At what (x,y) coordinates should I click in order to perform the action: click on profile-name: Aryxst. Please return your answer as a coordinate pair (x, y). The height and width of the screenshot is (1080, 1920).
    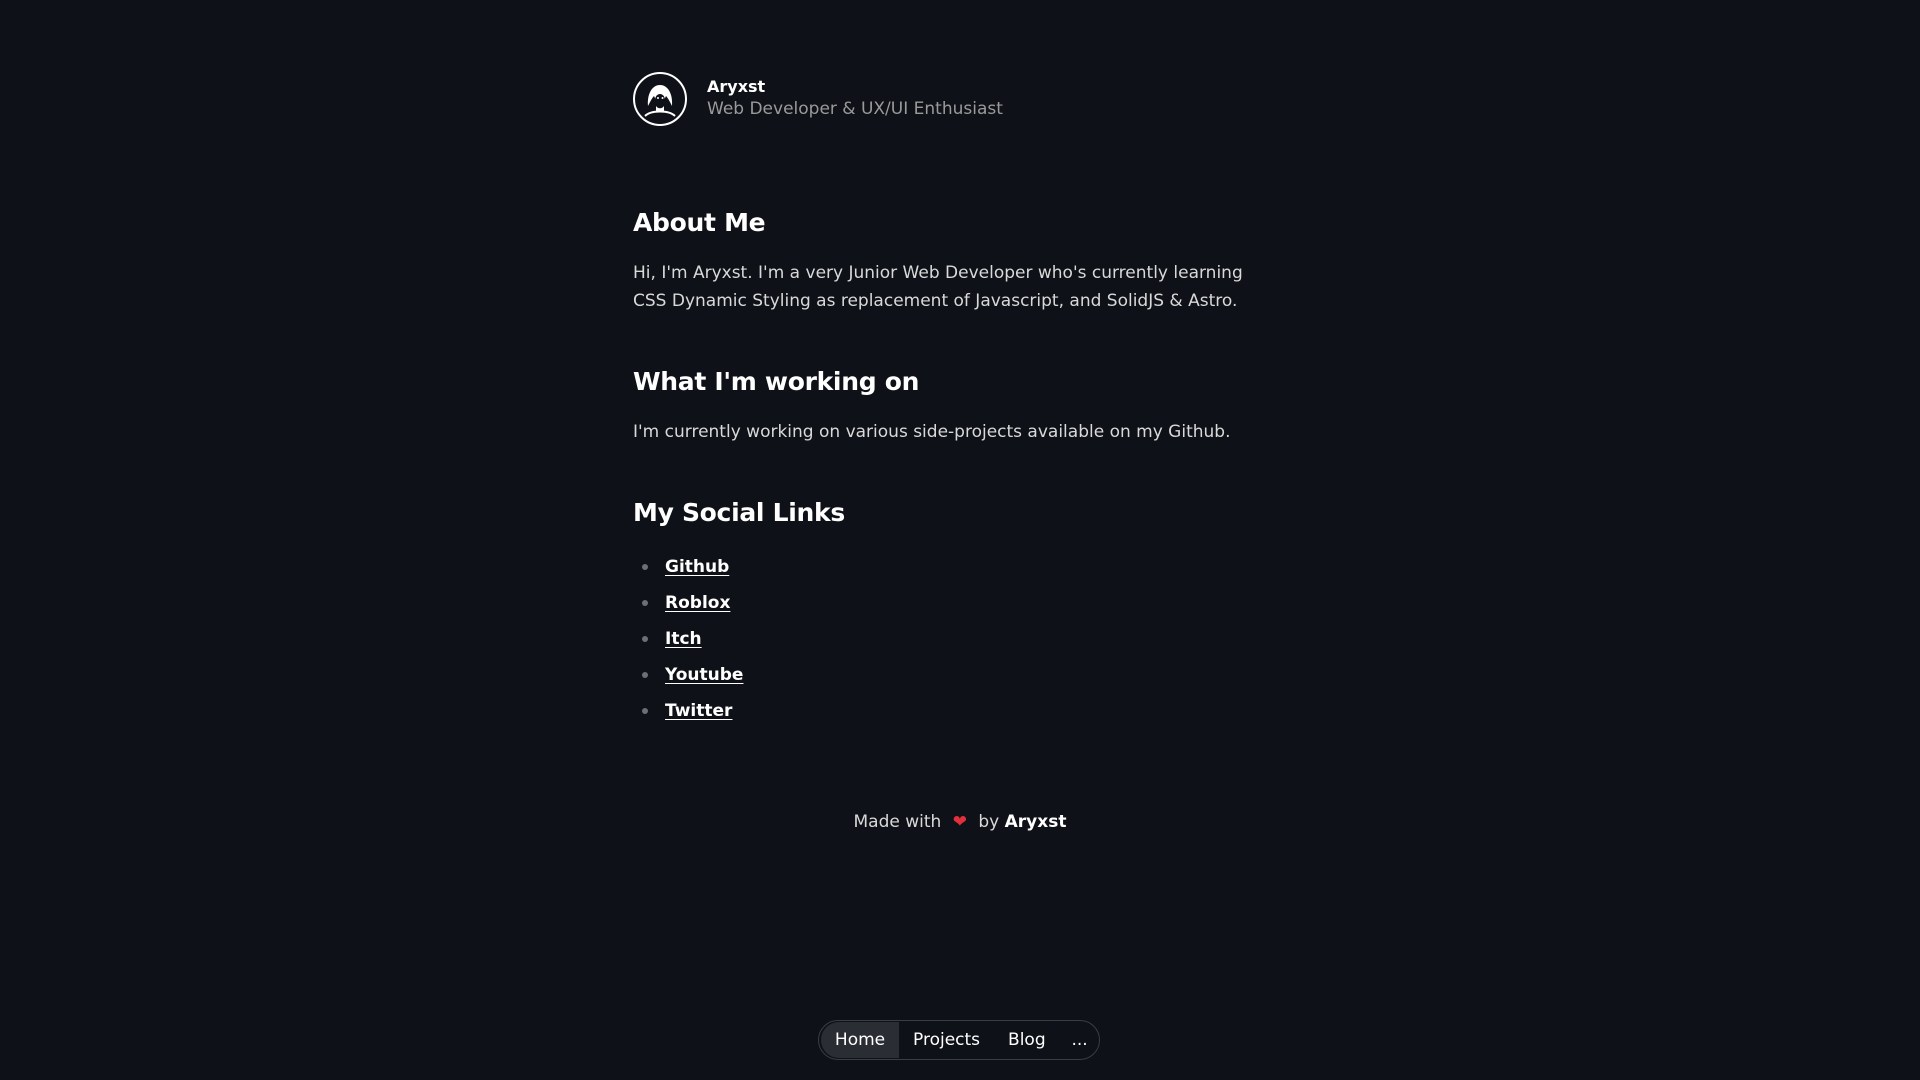
    Looking at the image, I should click on (736, 86).